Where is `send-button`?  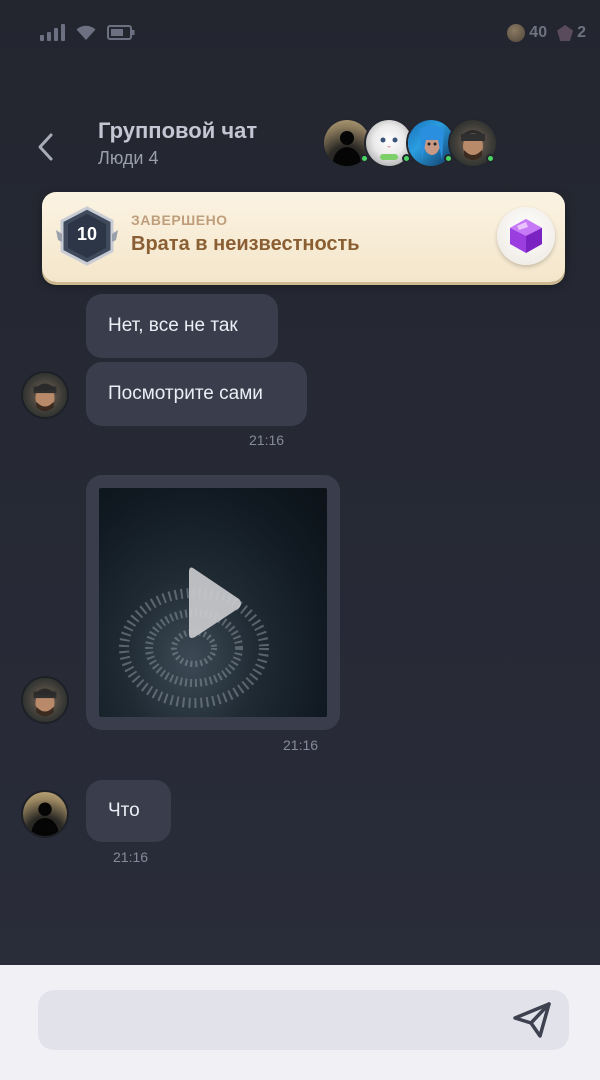
send-button is located at coordinates (532, 1020).